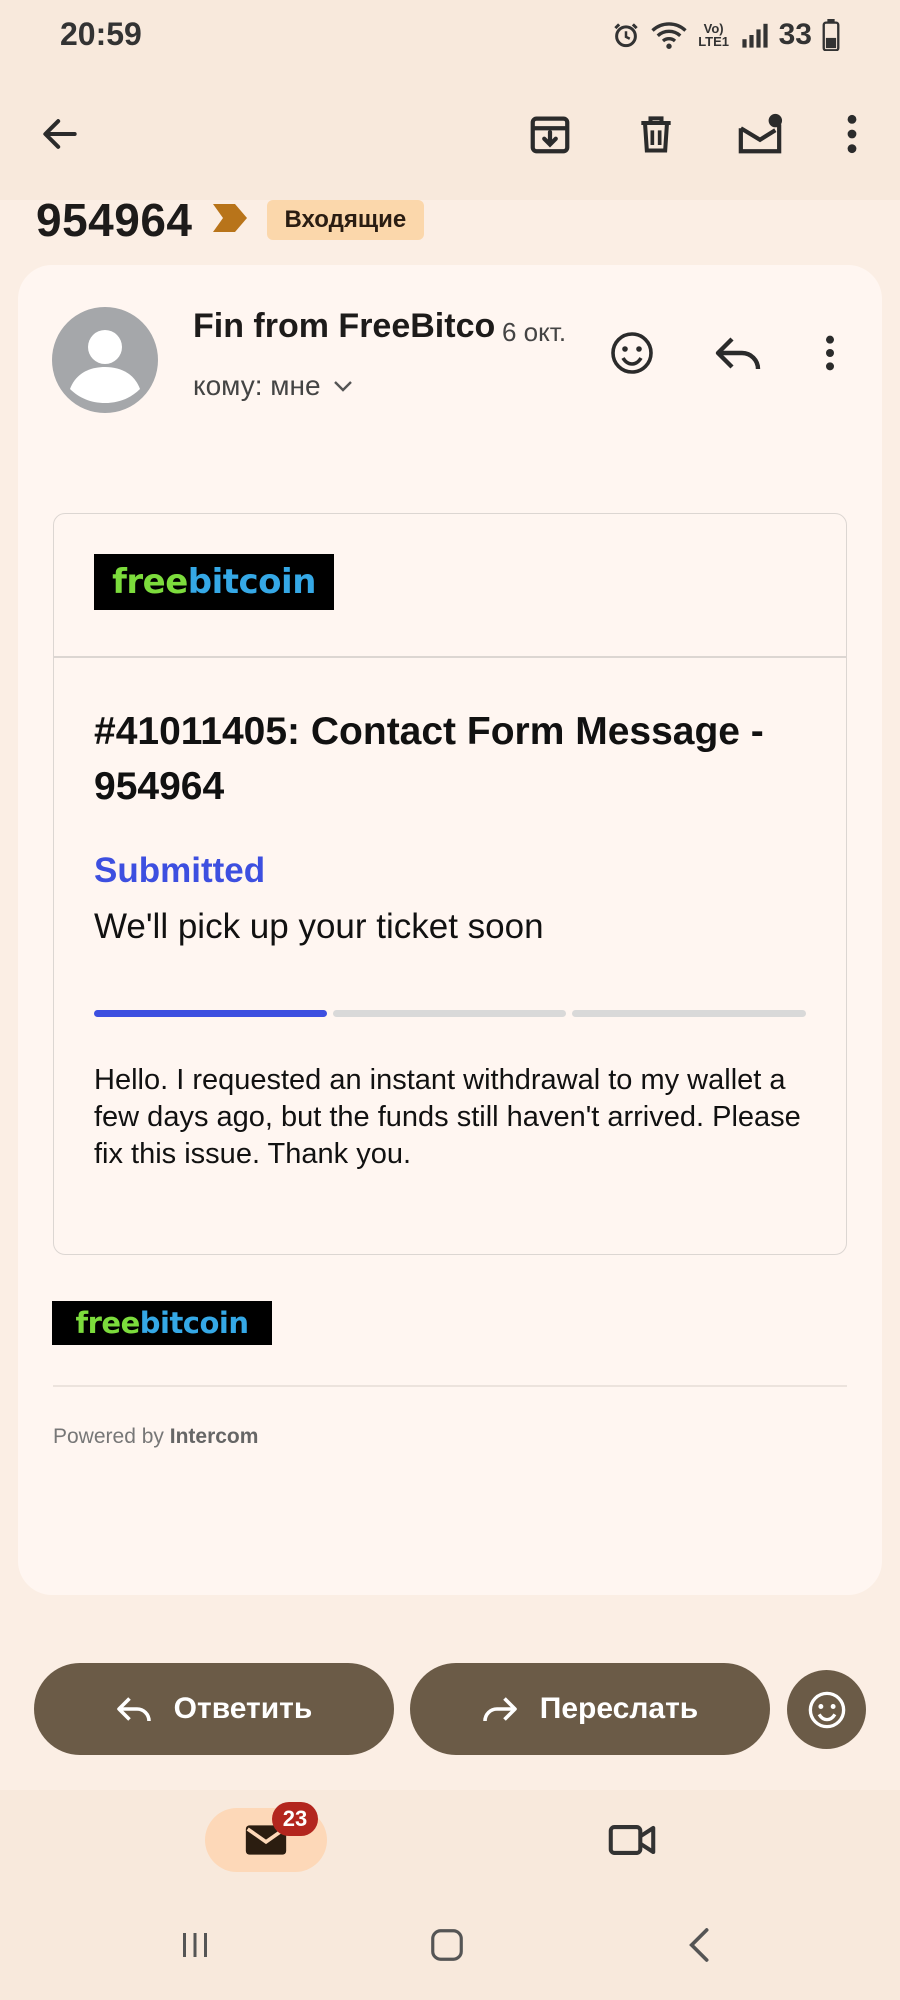 The height and width of the screenshot is (2000, 900). I want to click on ticket-title: #41011405: Contact Form Message - 954964, so click(429, 759).